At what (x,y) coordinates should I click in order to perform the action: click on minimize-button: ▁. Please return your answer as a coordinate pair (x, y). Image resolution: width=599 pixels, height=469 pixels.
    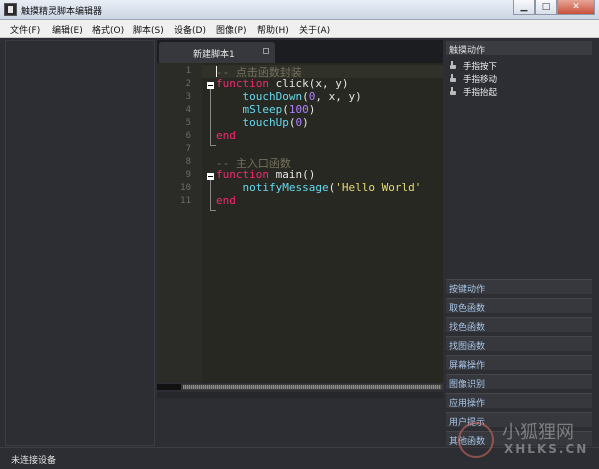
    Looking at the image, I should click on (524, 7).